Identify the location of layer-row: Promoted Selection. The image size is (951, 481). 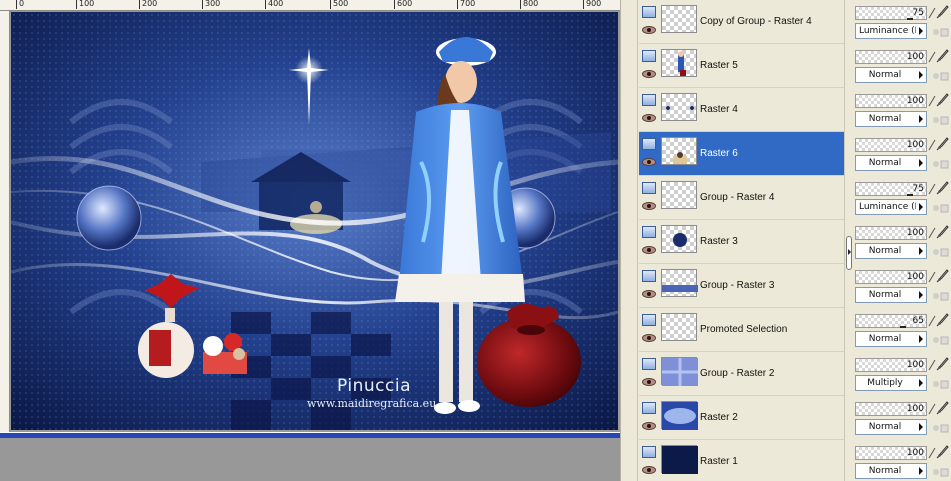
(741, 330).